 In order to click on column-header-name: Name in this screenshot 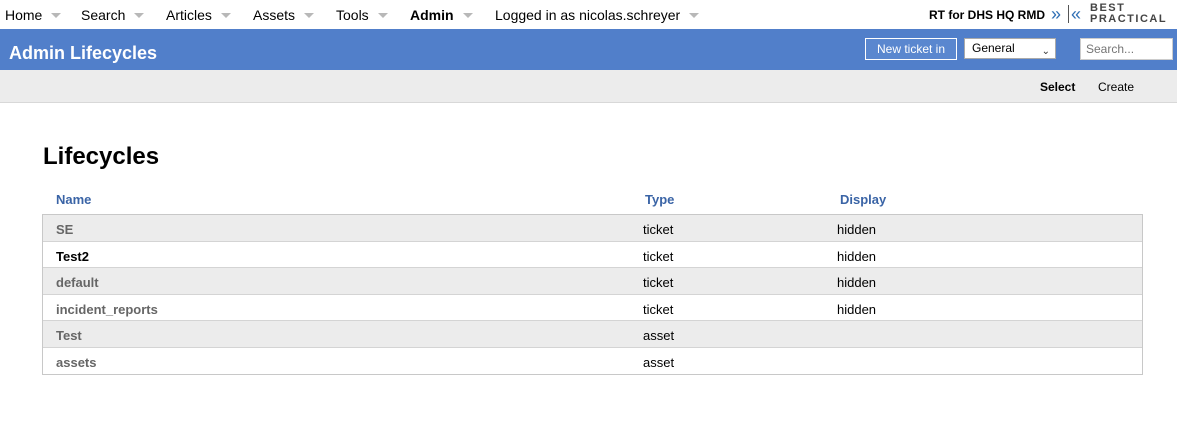, I will do `click(73, 199)`.